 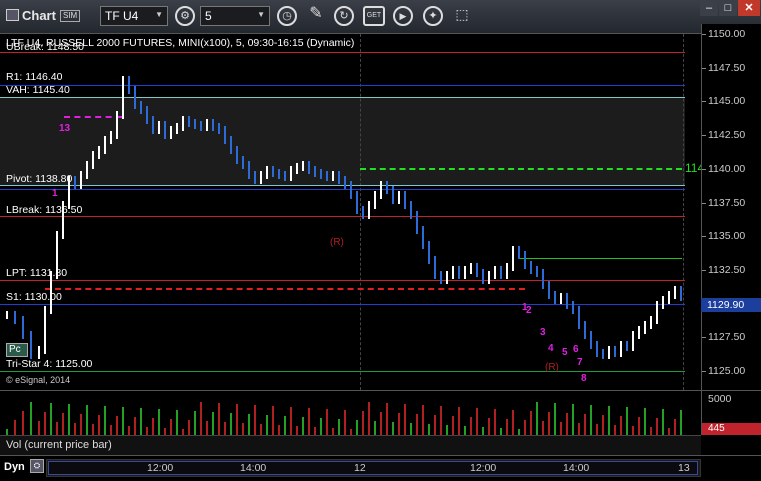 I want to click on time-scrollbar-thumb, so click(x=373, y=468).